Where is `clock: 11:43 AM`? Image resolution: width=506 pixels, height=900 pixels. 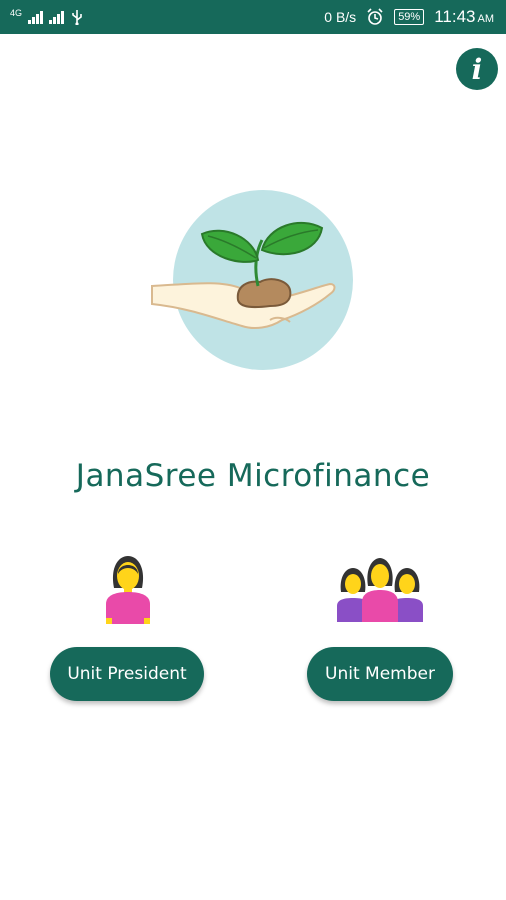 clock: 11:43 AM is located at coordinates (464, 17).